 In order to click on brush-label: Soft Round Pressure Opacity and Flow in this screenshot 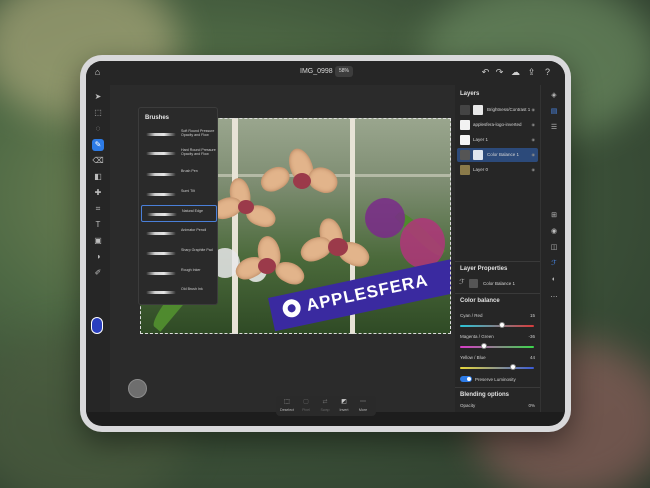, I will do `click(198, 133)`.